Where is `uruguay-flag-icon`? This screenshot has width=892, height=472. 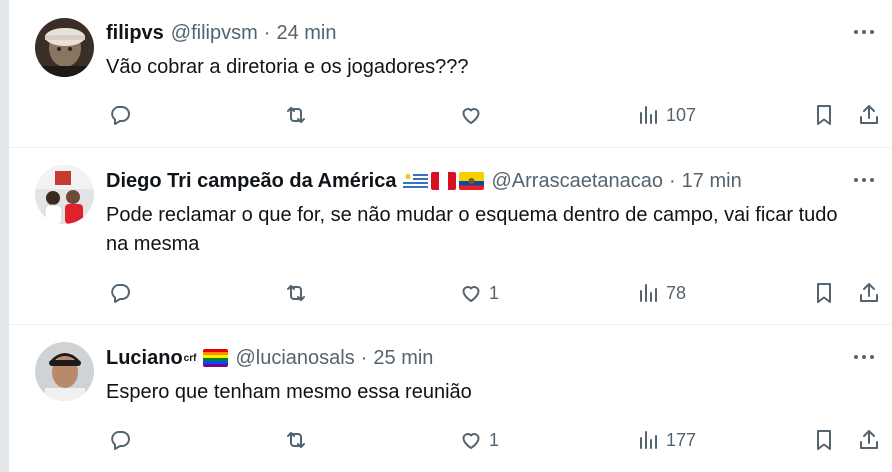
uruguay-flag-icon is located at coordinates (416, 181).